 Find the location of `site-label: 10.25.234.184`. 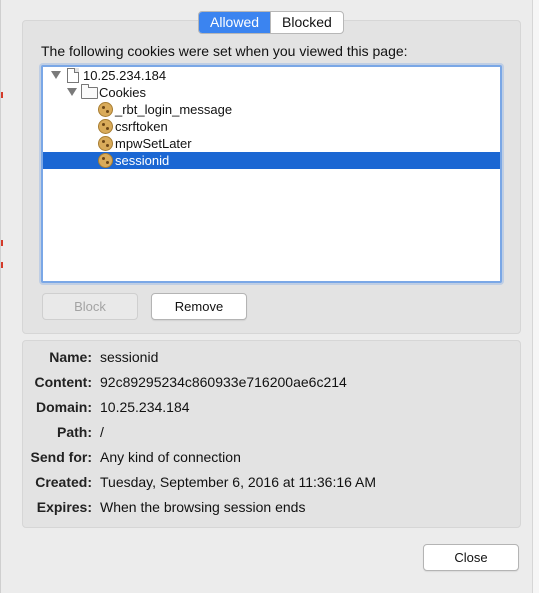

site-label: 10.25.234.184 is located at coordinates (125, 75).